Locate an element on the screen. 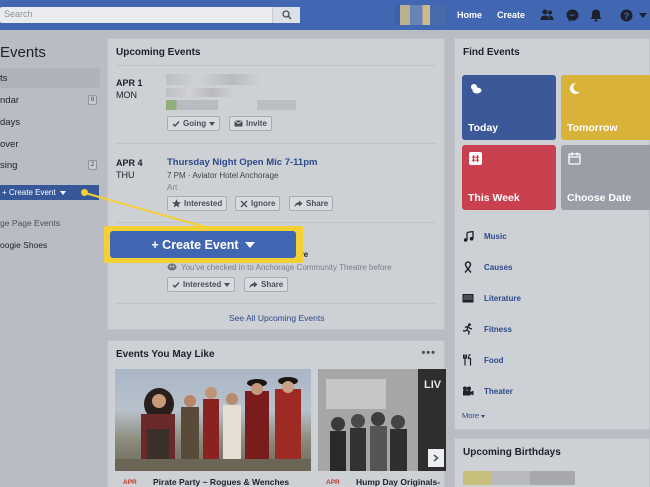 This screenshot has height=487, width=650. going-label: Going is located at coordinates (195, 123).